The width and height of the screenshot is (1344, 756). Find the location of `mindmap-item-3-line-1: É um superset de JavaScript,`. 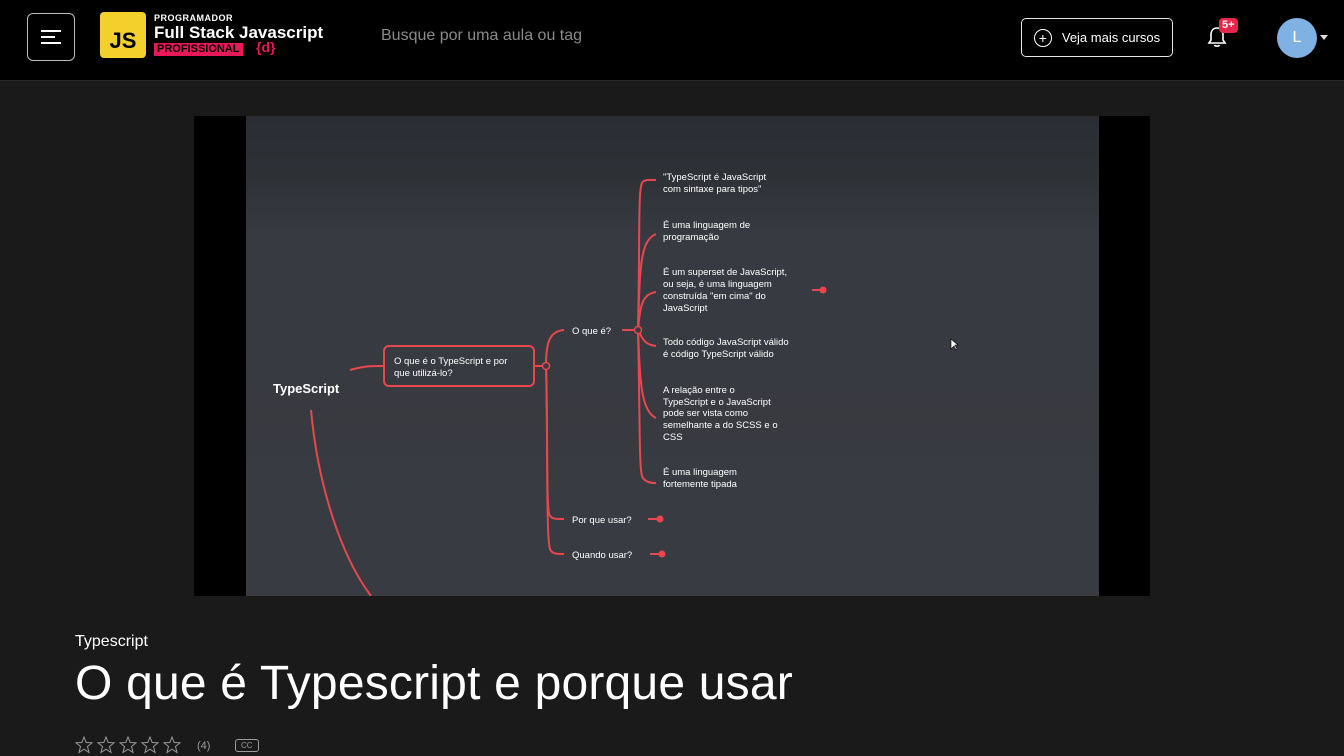

mindmap-item-3-line-1: É um superset de JavaScript, is located at coordinates (725, 272).